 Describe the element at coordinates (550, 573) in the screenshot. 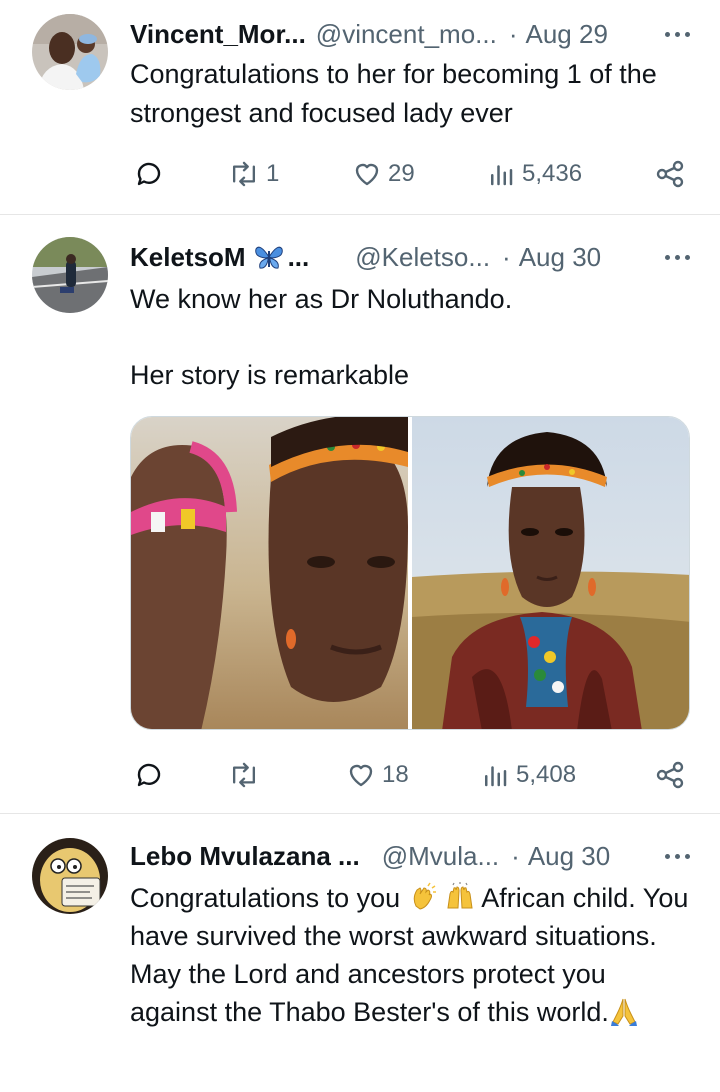

I see `media-image-right` at that location.